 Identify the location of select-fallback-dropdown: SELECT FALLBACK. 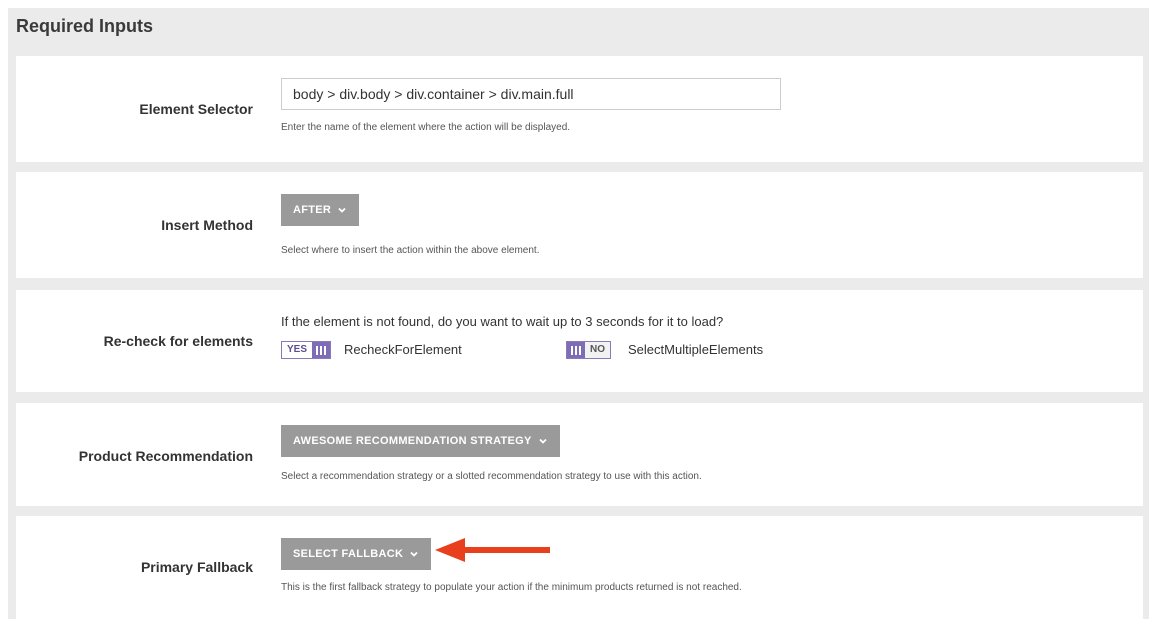
(356, 554).